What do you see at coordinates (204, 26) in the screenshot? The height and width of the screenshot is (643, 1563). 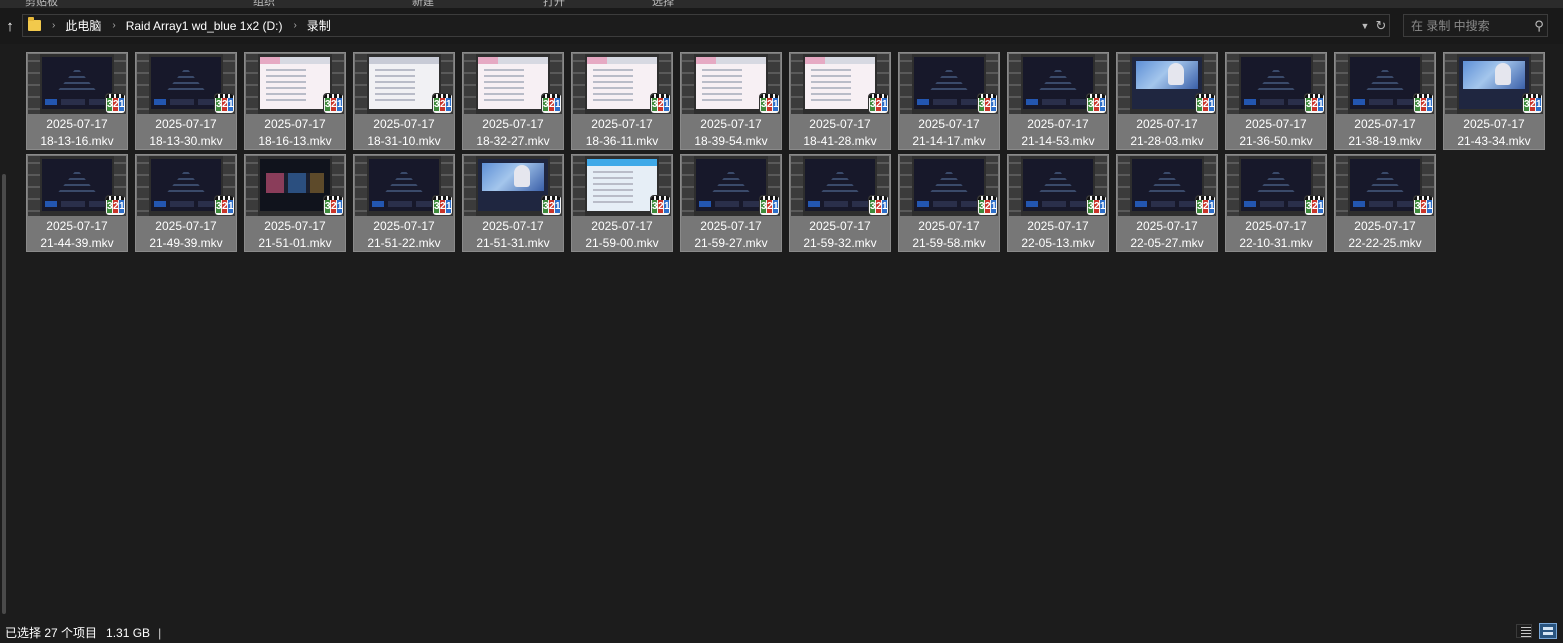 I see `breadcrumb-drive: Raid Array1 wd_blue 1x2 (D:)` at bounding box center [204, 26].